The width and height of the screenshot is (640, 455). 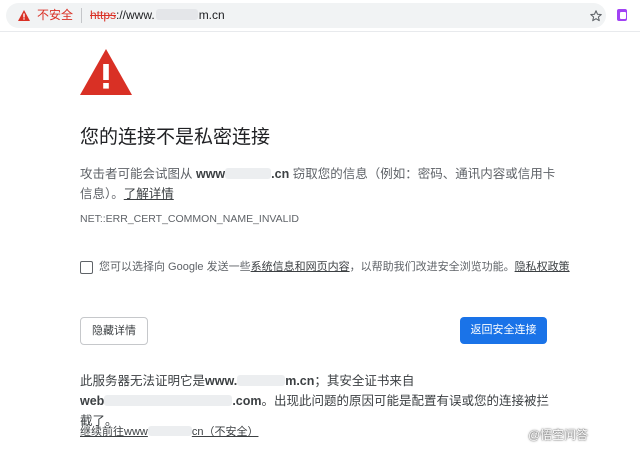 What do you see at coordinates (114, 432) in the screenshot?
I see `proceed-prefix: 继续前往www` at bounding box center [114, 432].